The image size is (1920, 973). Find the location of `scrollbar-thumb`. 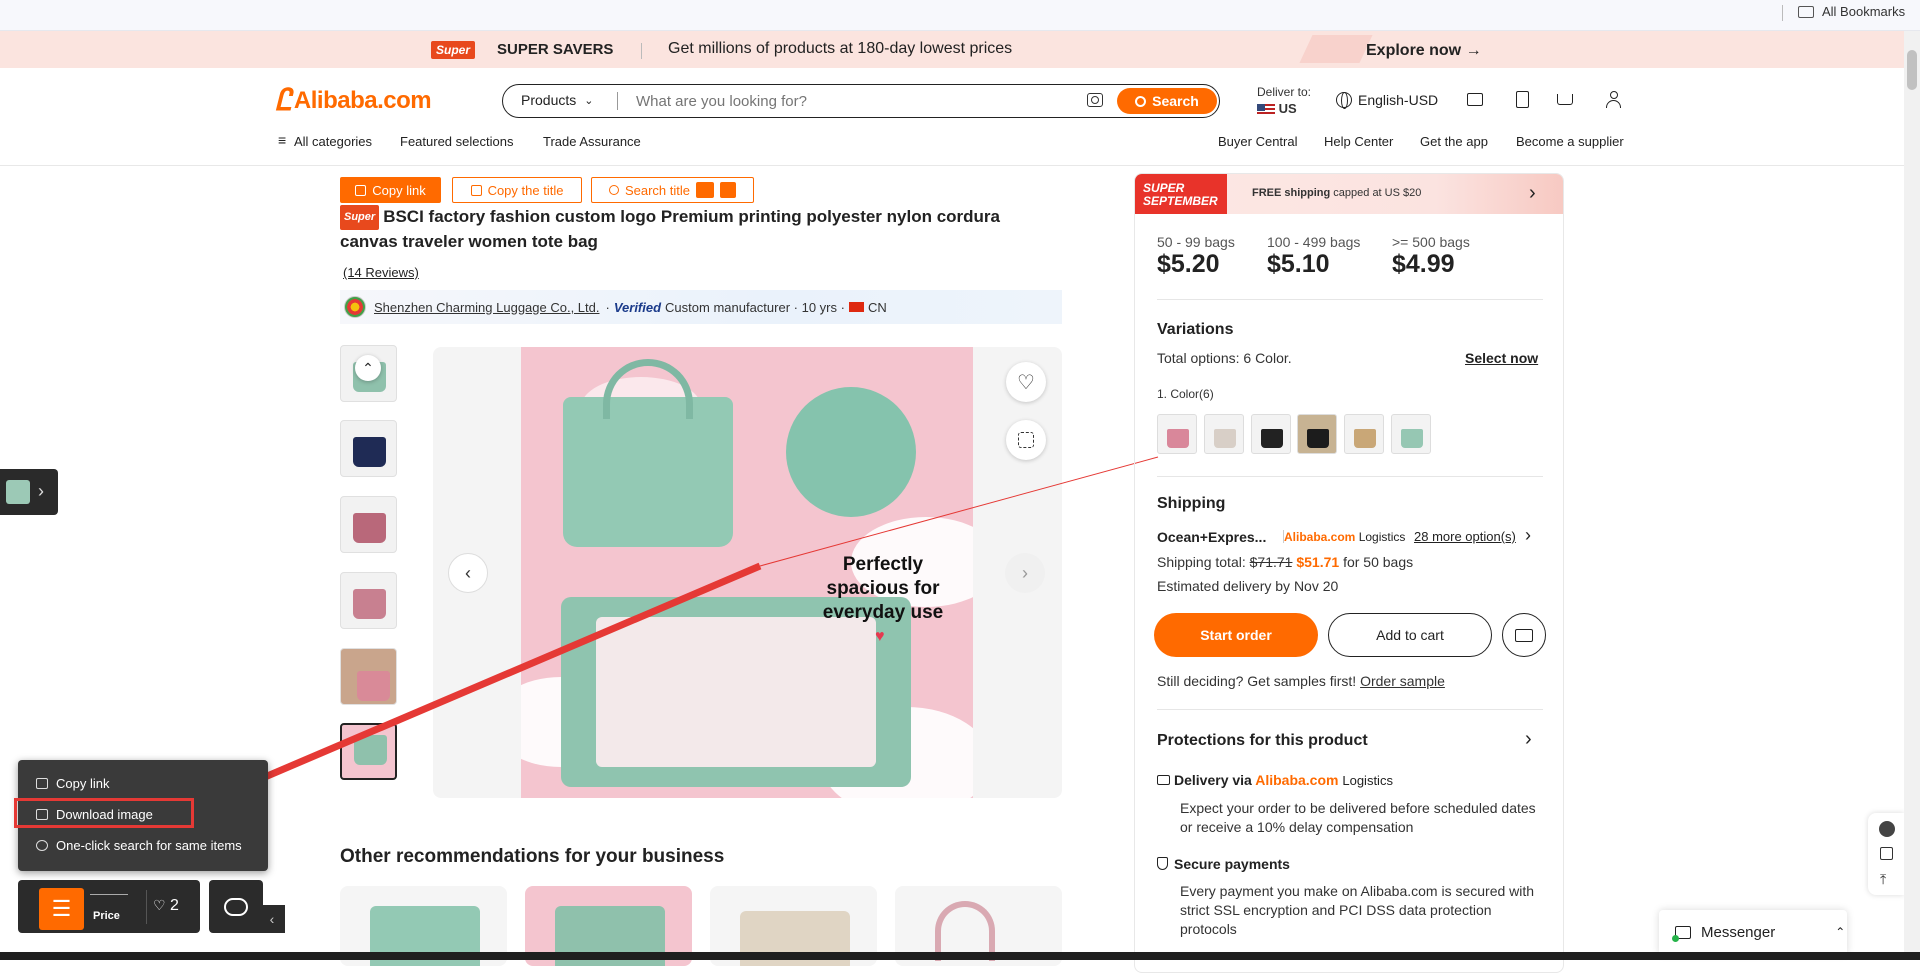

scrollbar-thumb is located at coordinates (1912, 70).